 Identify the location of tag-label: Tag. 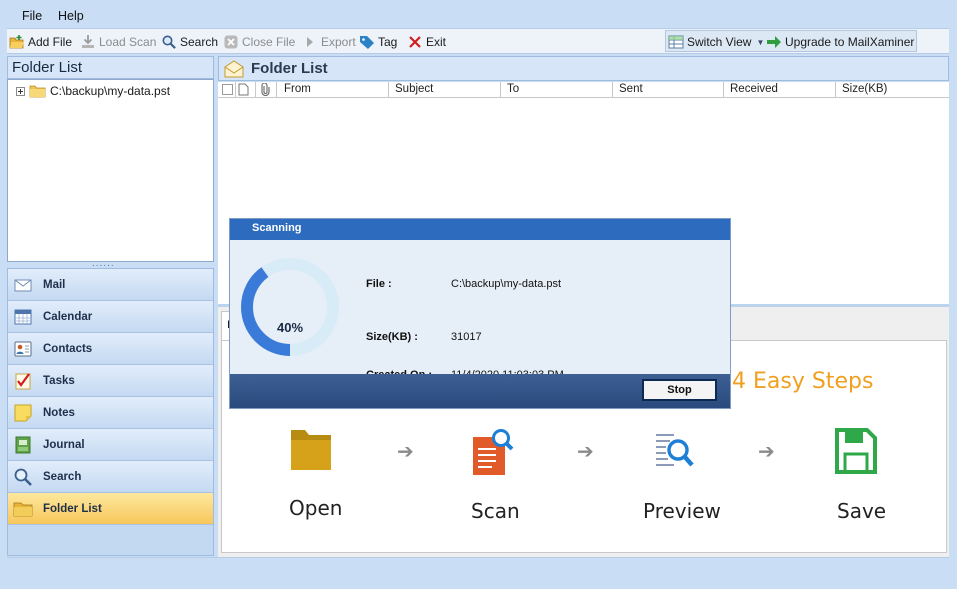
(388, 42).